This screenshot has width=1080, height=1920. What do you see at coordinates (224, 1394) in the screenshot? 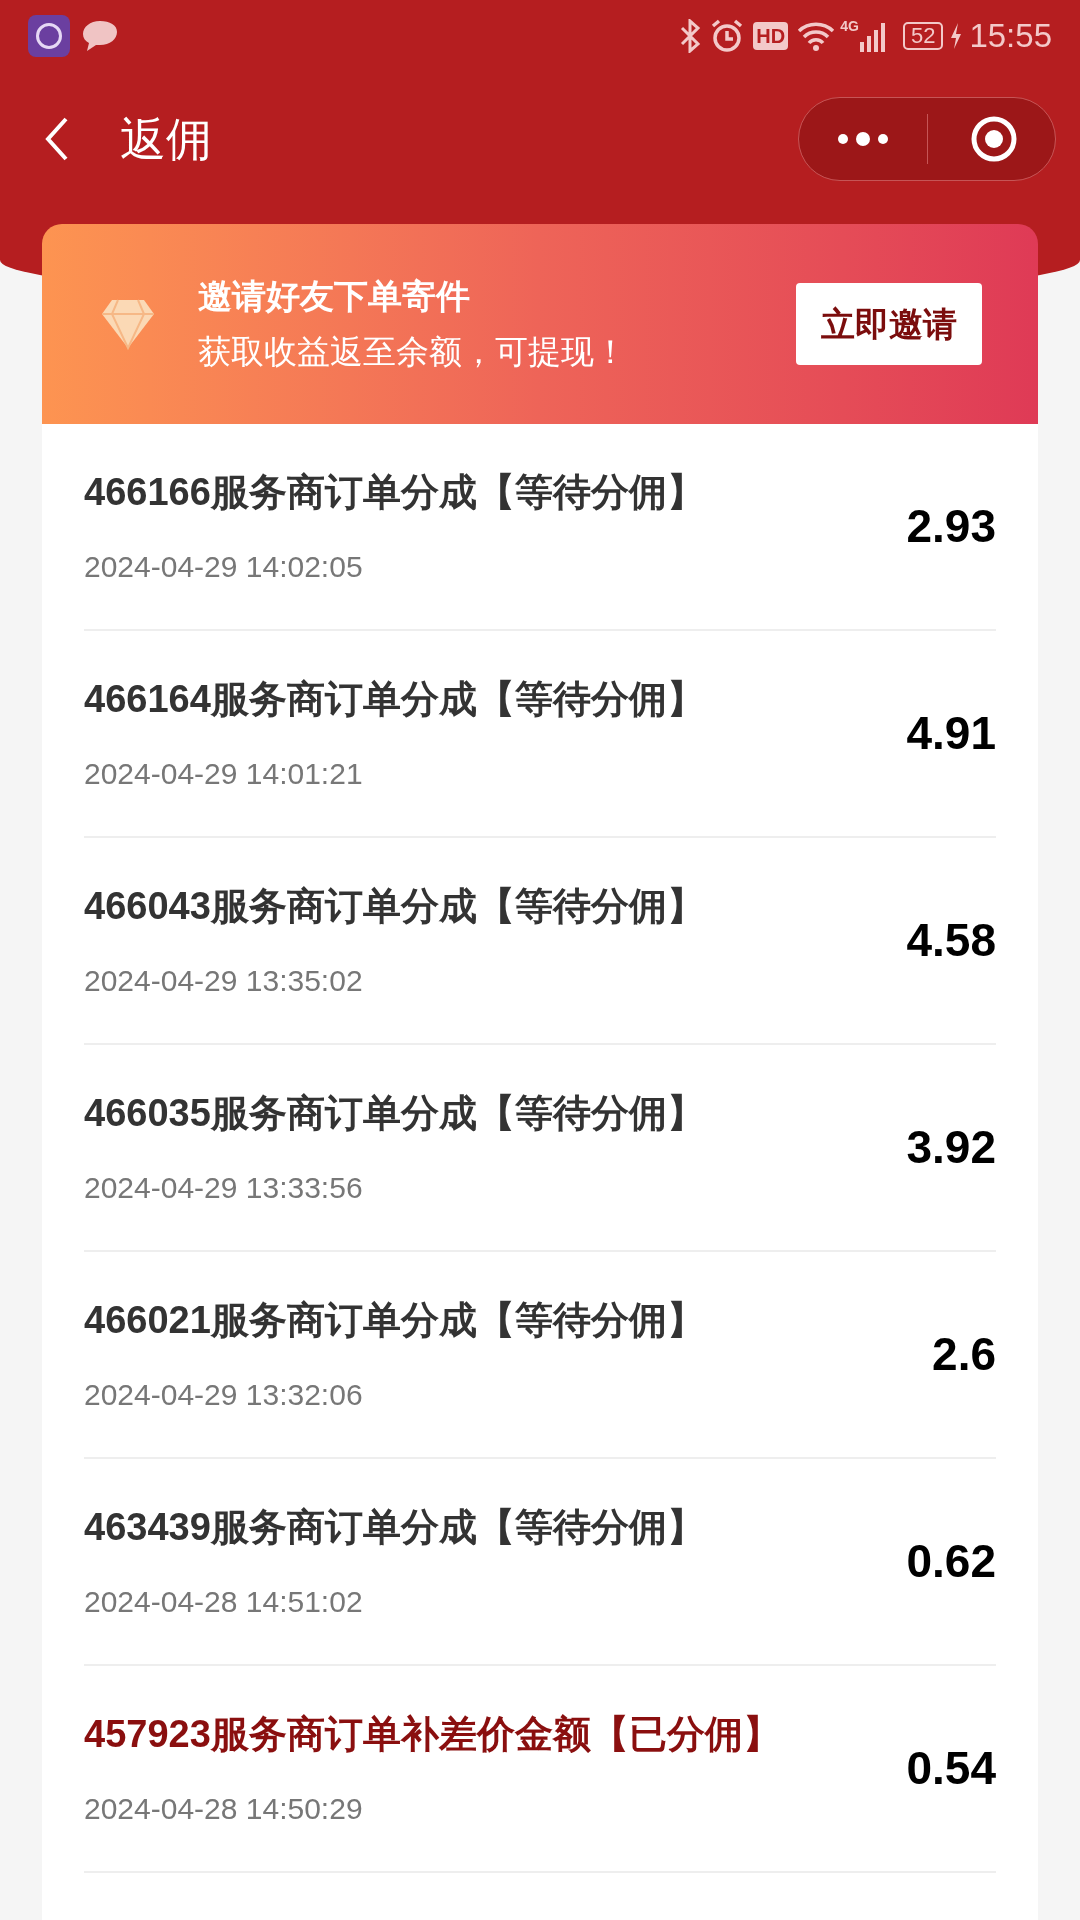
I see `record-time: 2024-04-29 13:32:06` at bounding box center [224, 1394].